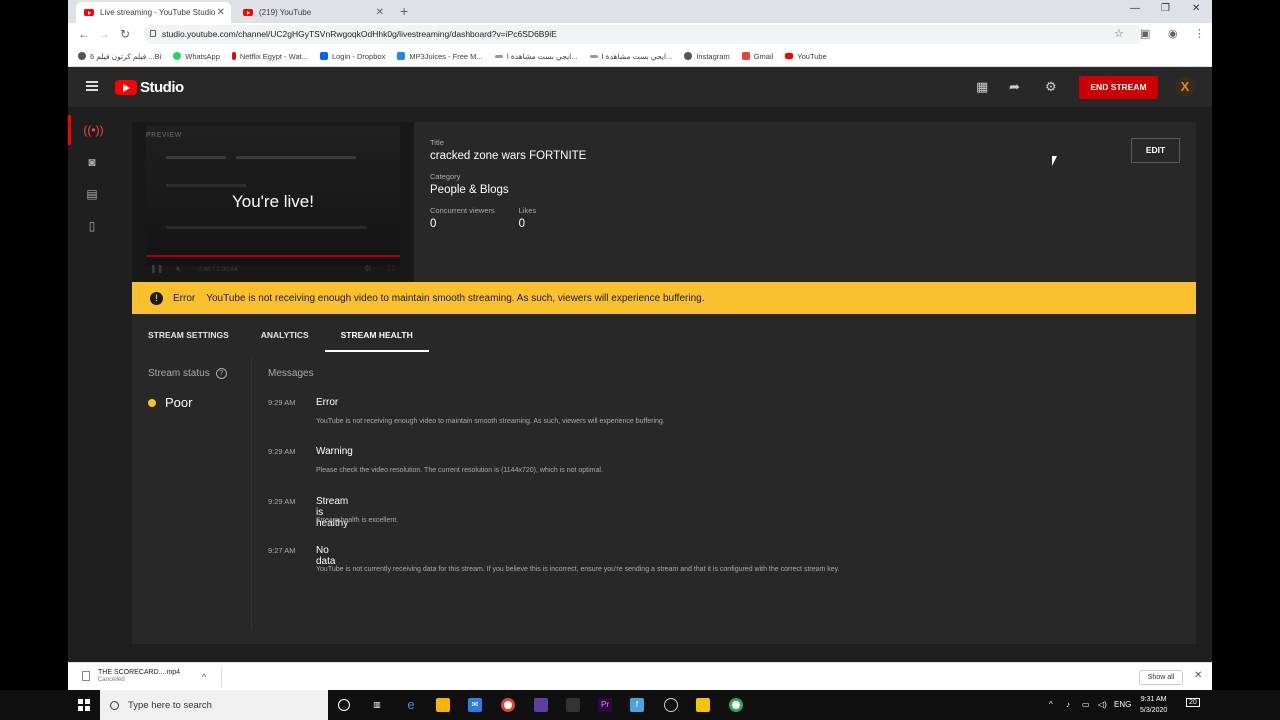  Describe the element at coordinates (1193, 702) in the screenshot. I see `notification-icon: 20` at that location.